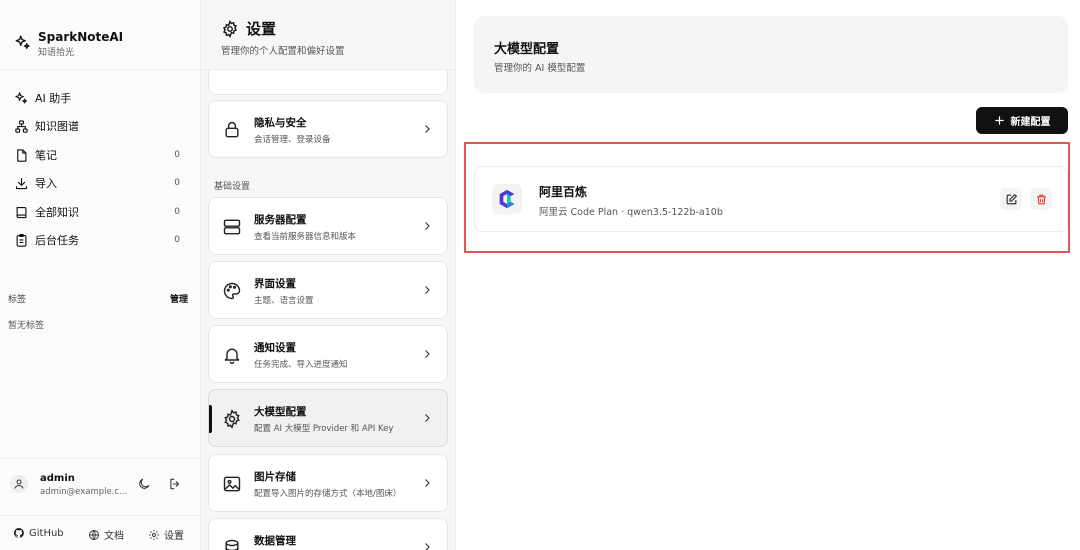 This screenshot has height=550, width=1080. What do you see at coordinates (46, 183) in the screenshot?
I see `sidebar-item-label: 导入` at bounding box center [46, 183].